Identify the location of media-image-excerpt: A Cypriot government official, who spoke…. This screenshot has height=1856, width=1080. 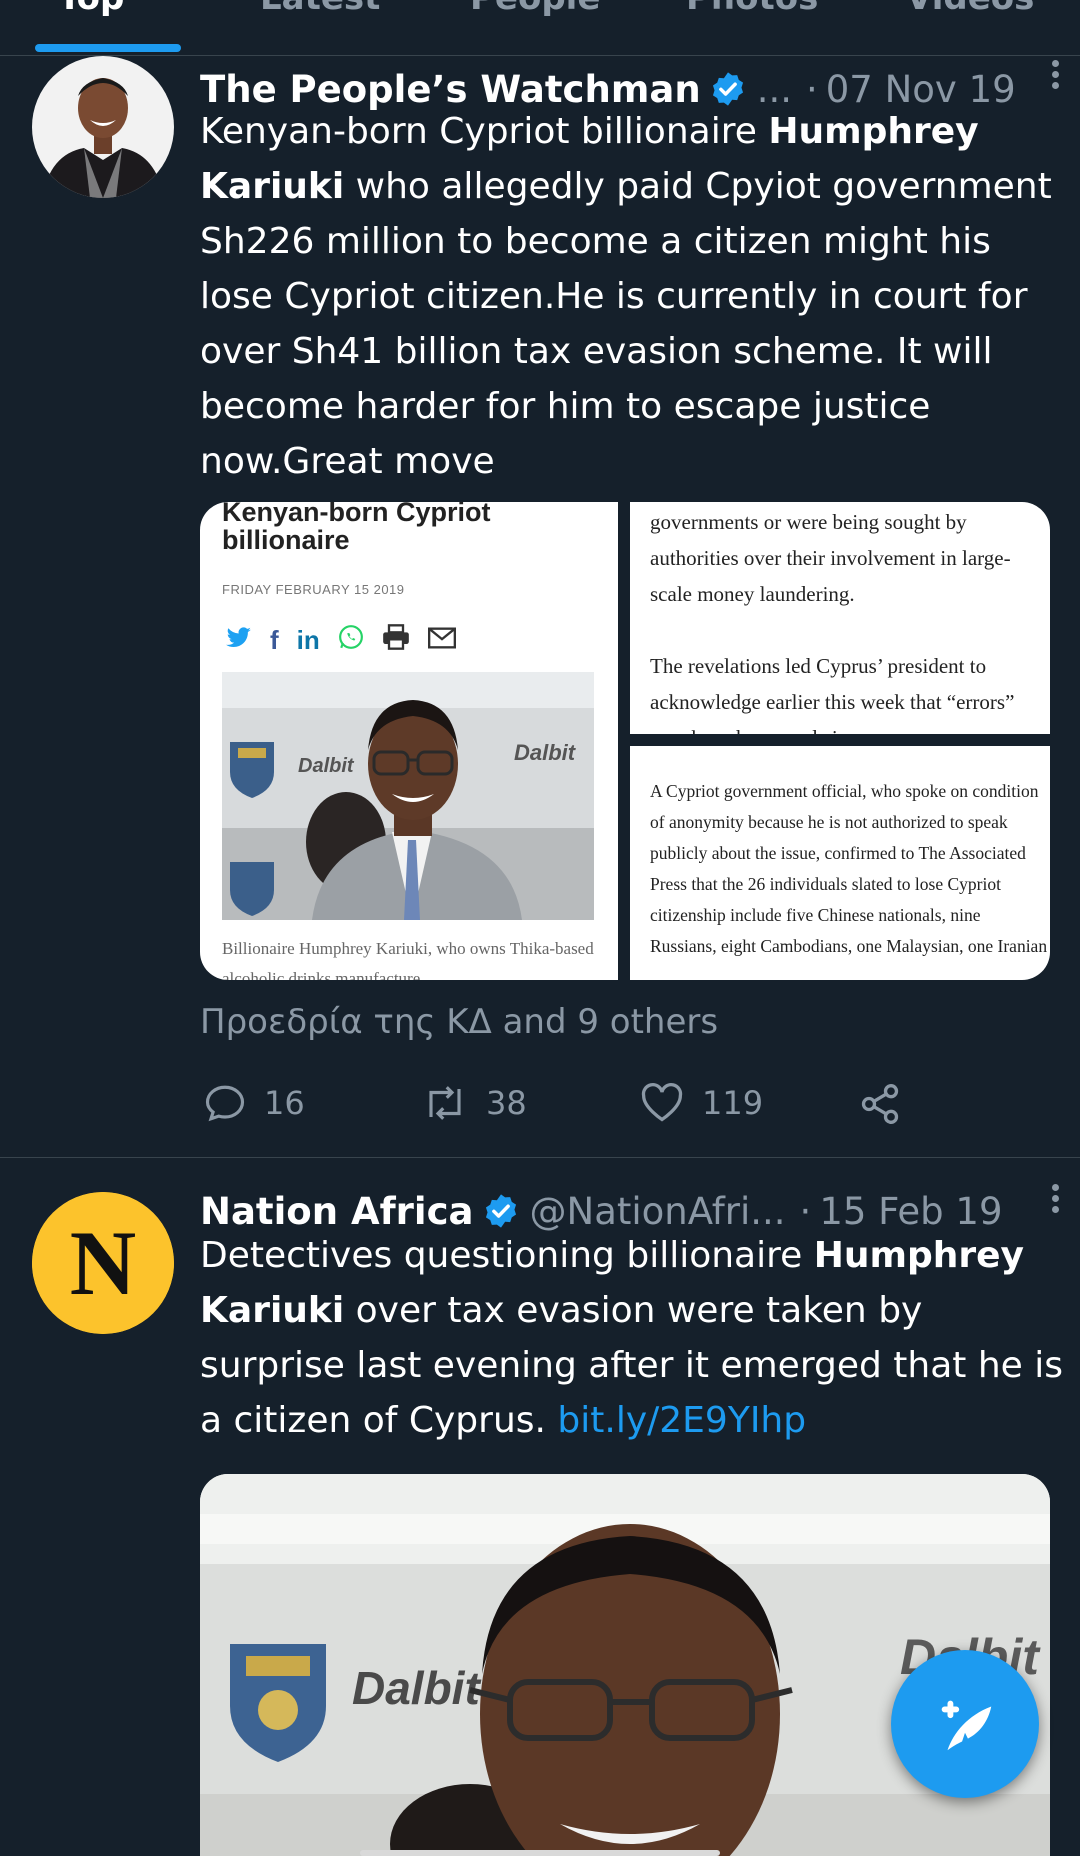
(840, 863).